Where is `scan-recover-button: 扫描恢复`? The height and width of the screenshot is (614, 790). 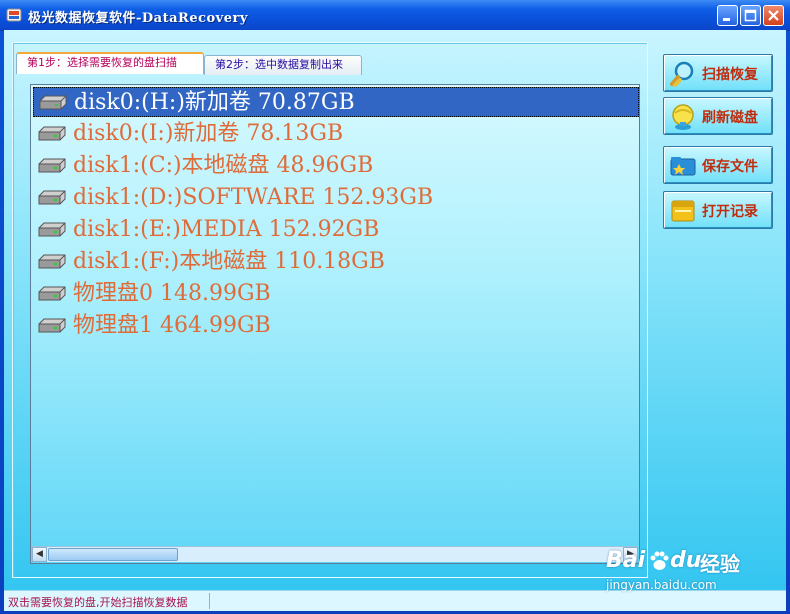 scan-recover-button: 扫描恢复 is located at coordinates (718, 73).